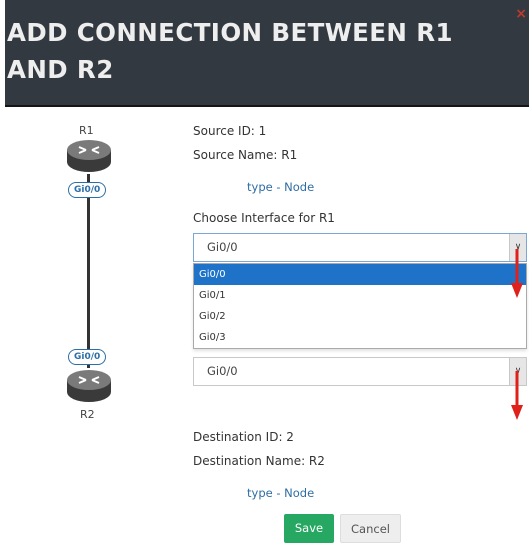  Describe the element at coordinates (243, 437) in the screenshot. I see `destination-id: Destination ID: 2` at that location.